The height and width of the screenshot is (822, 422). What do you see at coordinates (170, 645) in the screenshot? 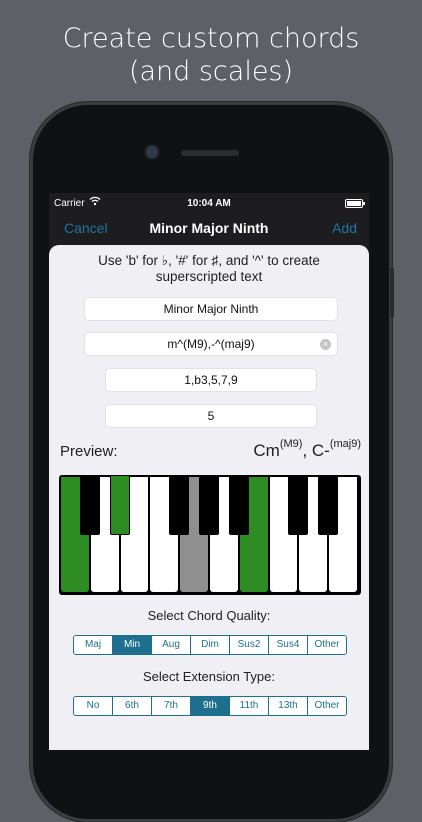
I see `quality-option-aug: Aug` at bounding box center [170, 645].